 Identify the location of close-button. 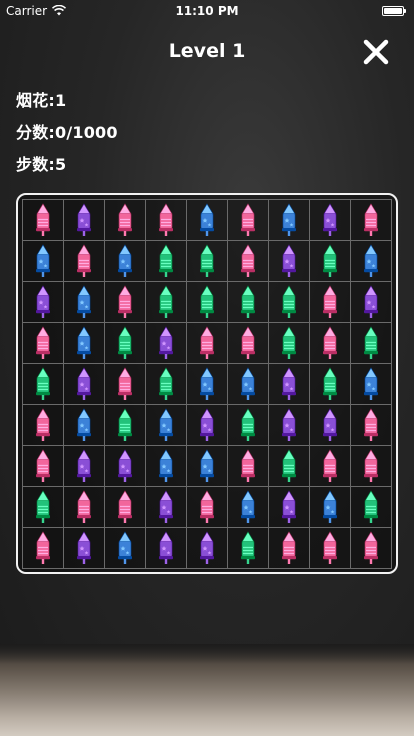
(376, 52).